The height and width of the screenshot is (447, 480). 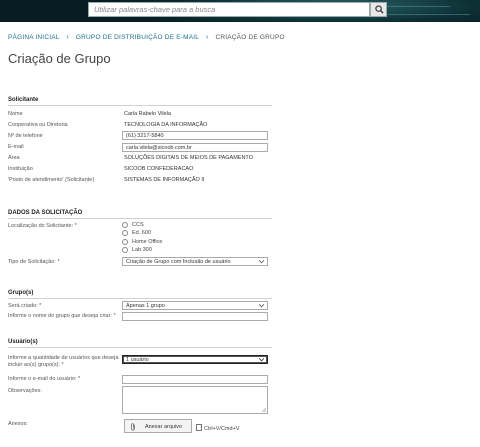 I want to click on posto-atendimento-value: SISTEMAS DE INFORMAÇÃO II, so click(x=164, y=180).